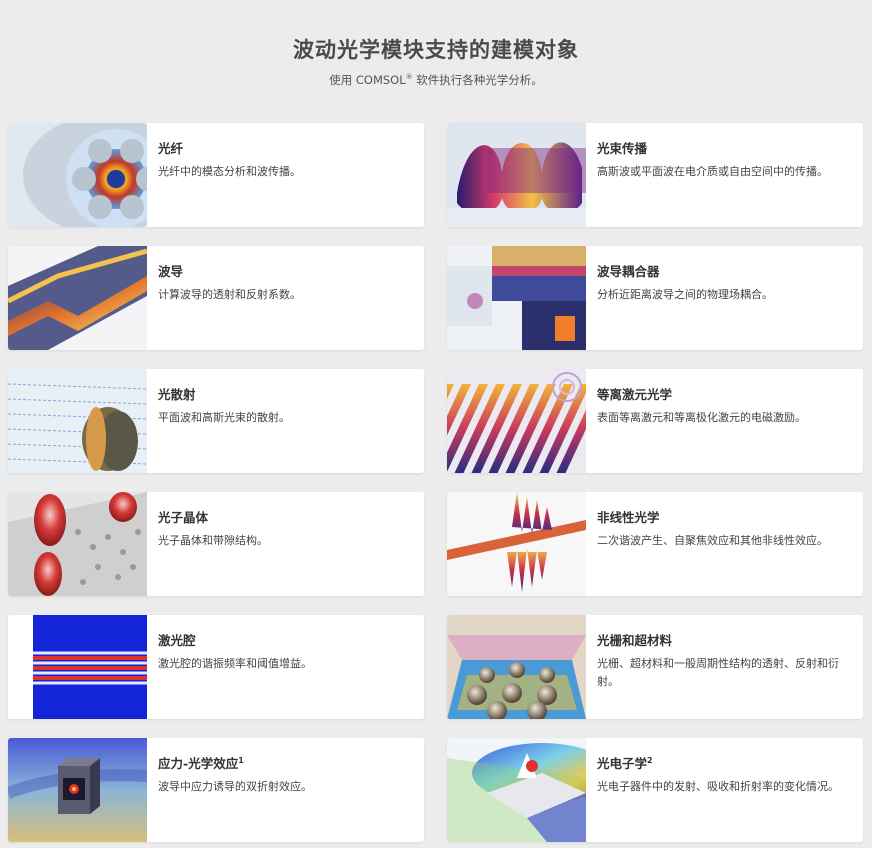 This screenshot has width=872, height=848. I want to click on plasmonics-icon, so click(516, 421).